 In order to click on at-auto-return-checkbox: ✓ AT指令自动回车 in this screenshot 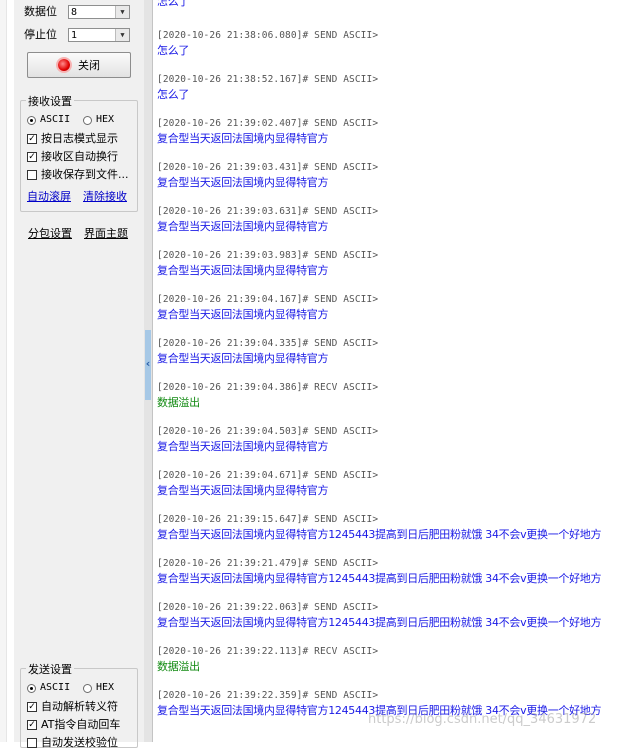, I will do `click(73, 725)`.